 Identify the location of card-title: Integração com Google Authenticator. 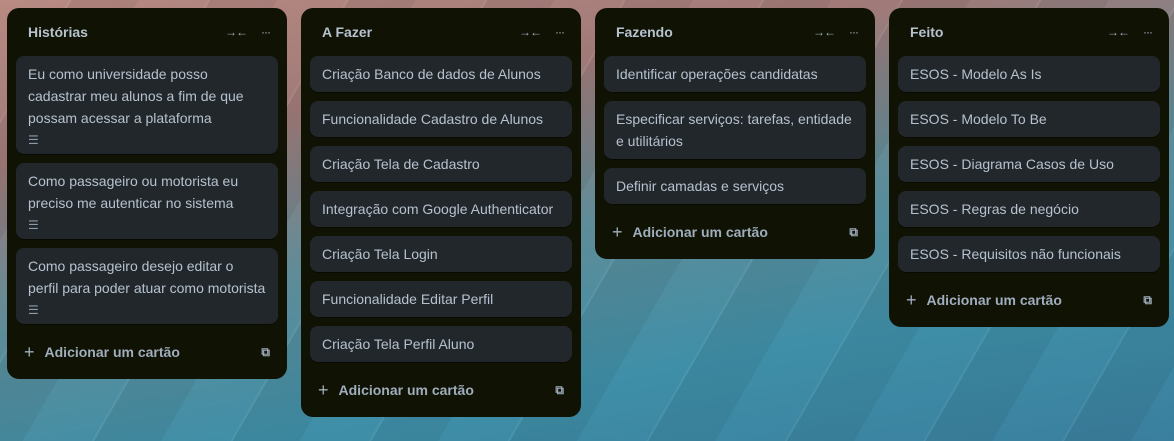
(438, 209).